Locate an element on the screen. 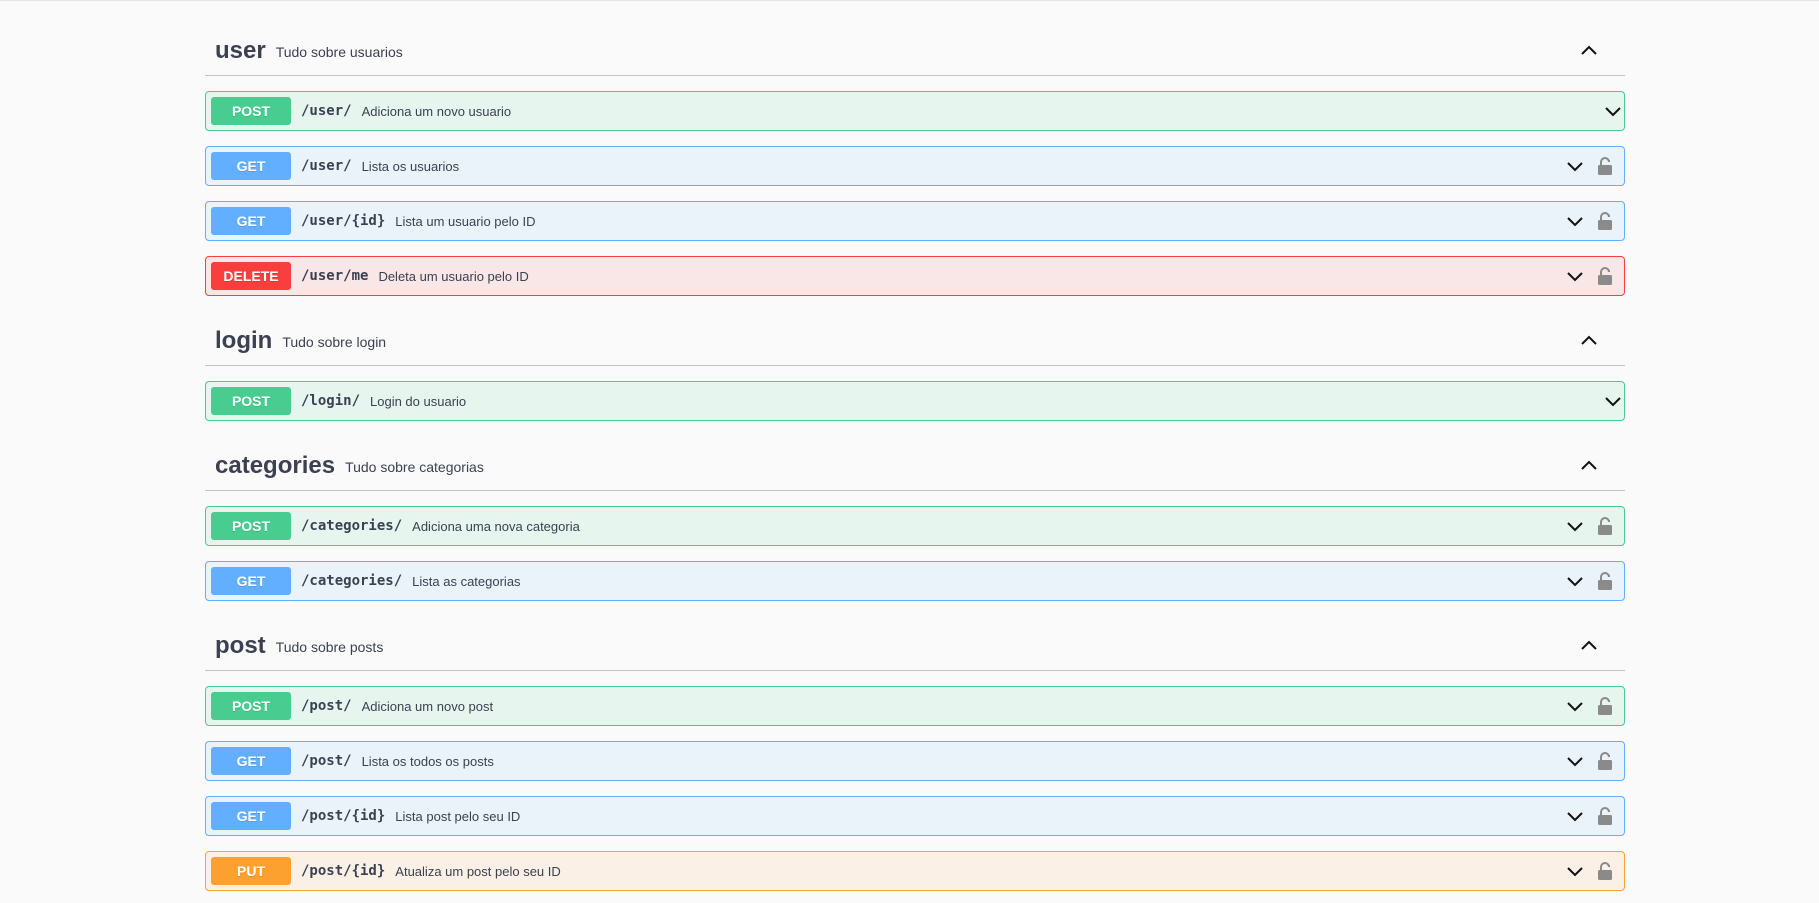 This screenshot has height=903, width=1819. tag-header-categories: categories Tudo sobre categorias is located at coordinates (915, 466).